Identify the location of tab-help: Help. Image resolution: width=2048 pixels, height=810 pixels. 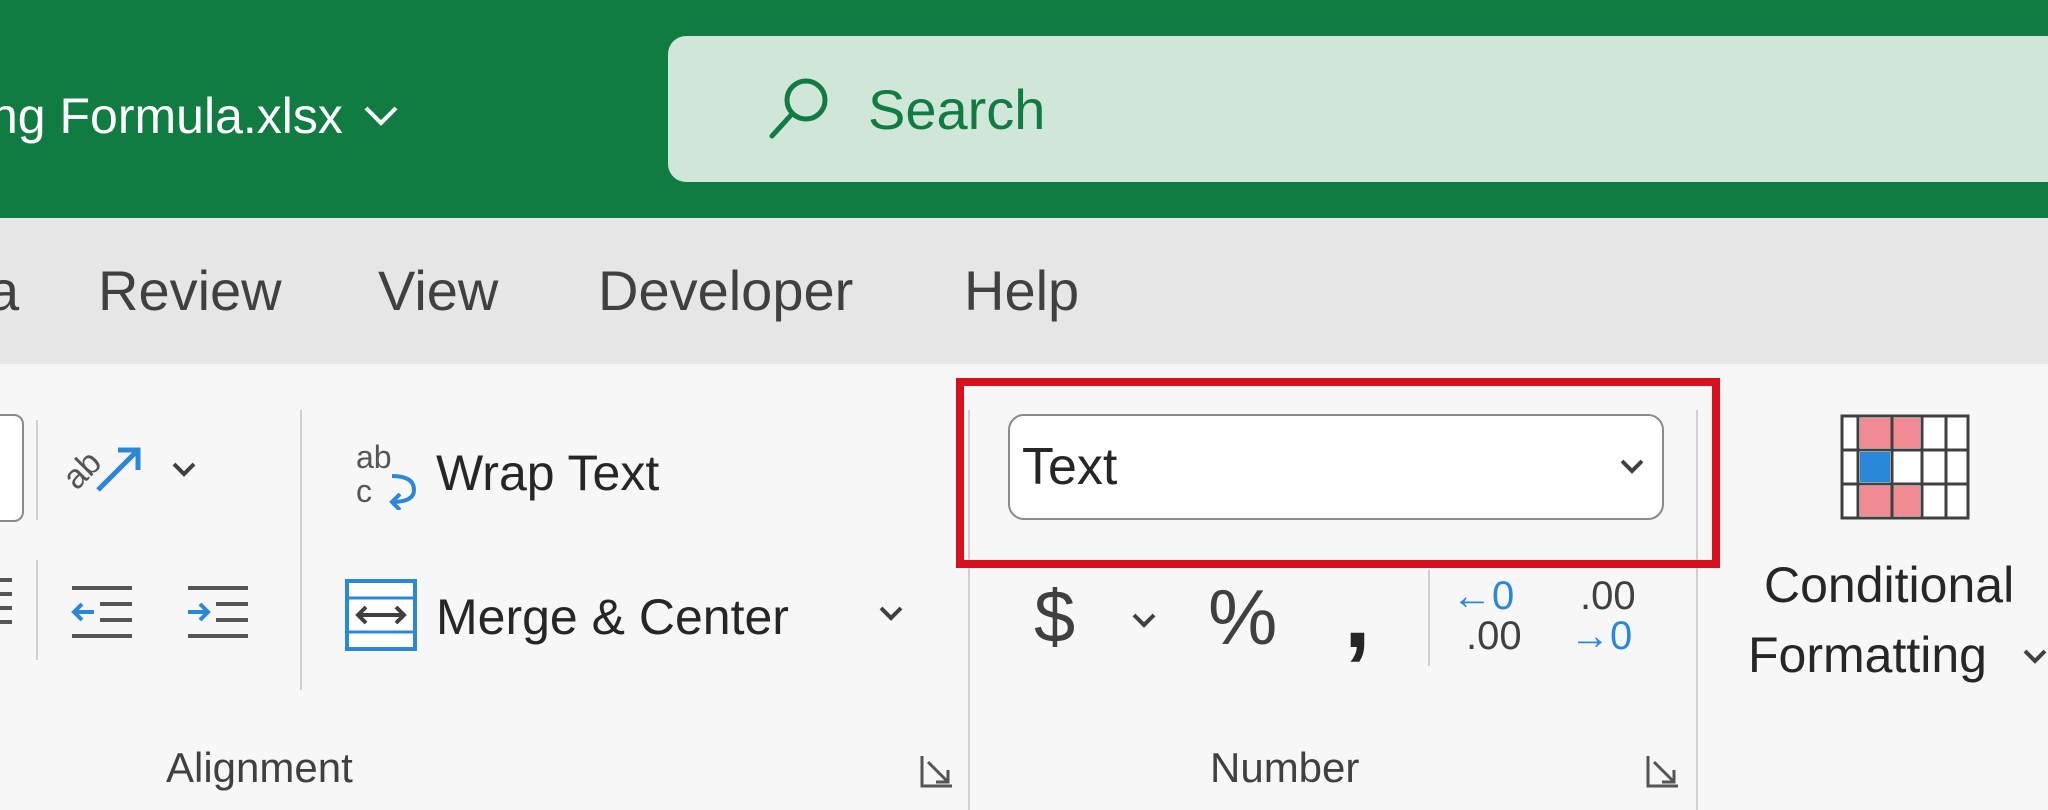
(1021, 290).